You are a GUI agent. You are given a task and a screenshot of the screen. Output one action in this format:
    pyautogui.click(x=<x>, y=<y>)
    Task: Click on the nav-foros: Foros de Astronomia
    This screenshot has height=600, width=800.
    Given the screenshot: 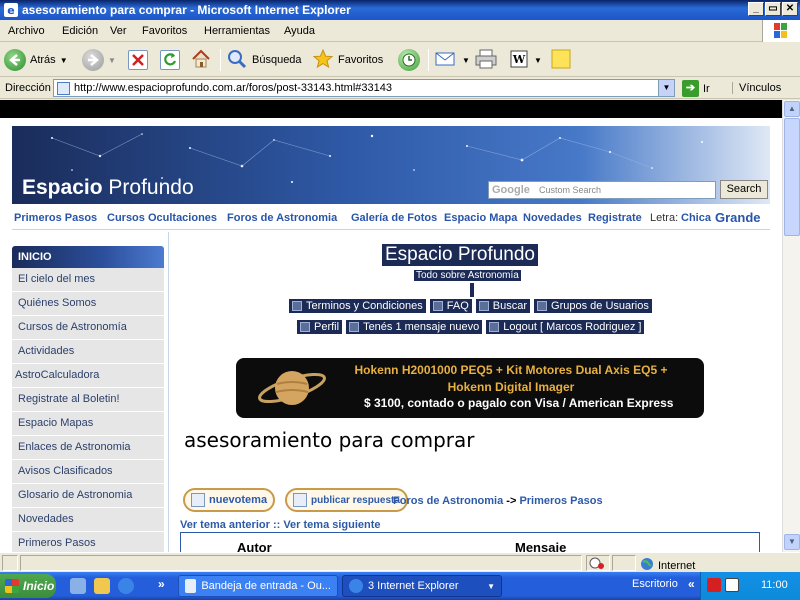 What is the action you would take?
    pyautogui.click(x=282, y=218)
    